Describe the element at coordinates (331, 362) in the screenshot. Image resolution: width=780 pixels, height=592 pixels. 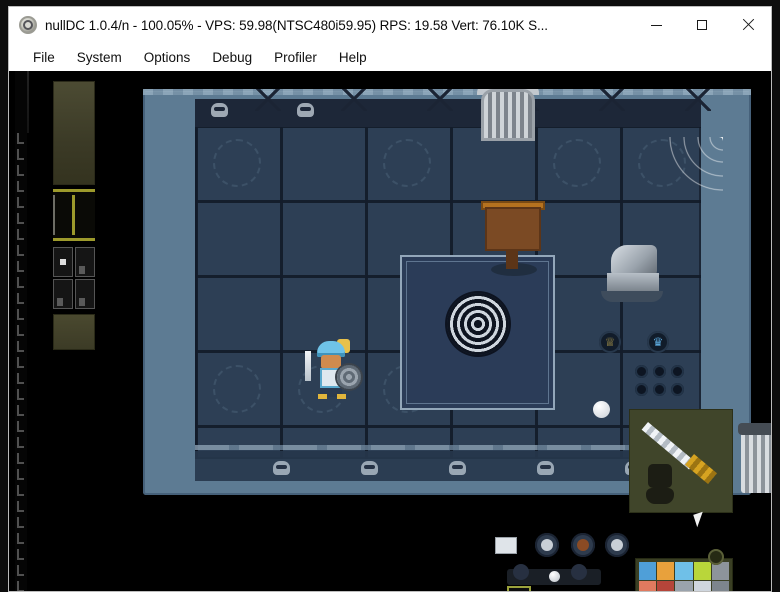
I see `hero-face` at that location.